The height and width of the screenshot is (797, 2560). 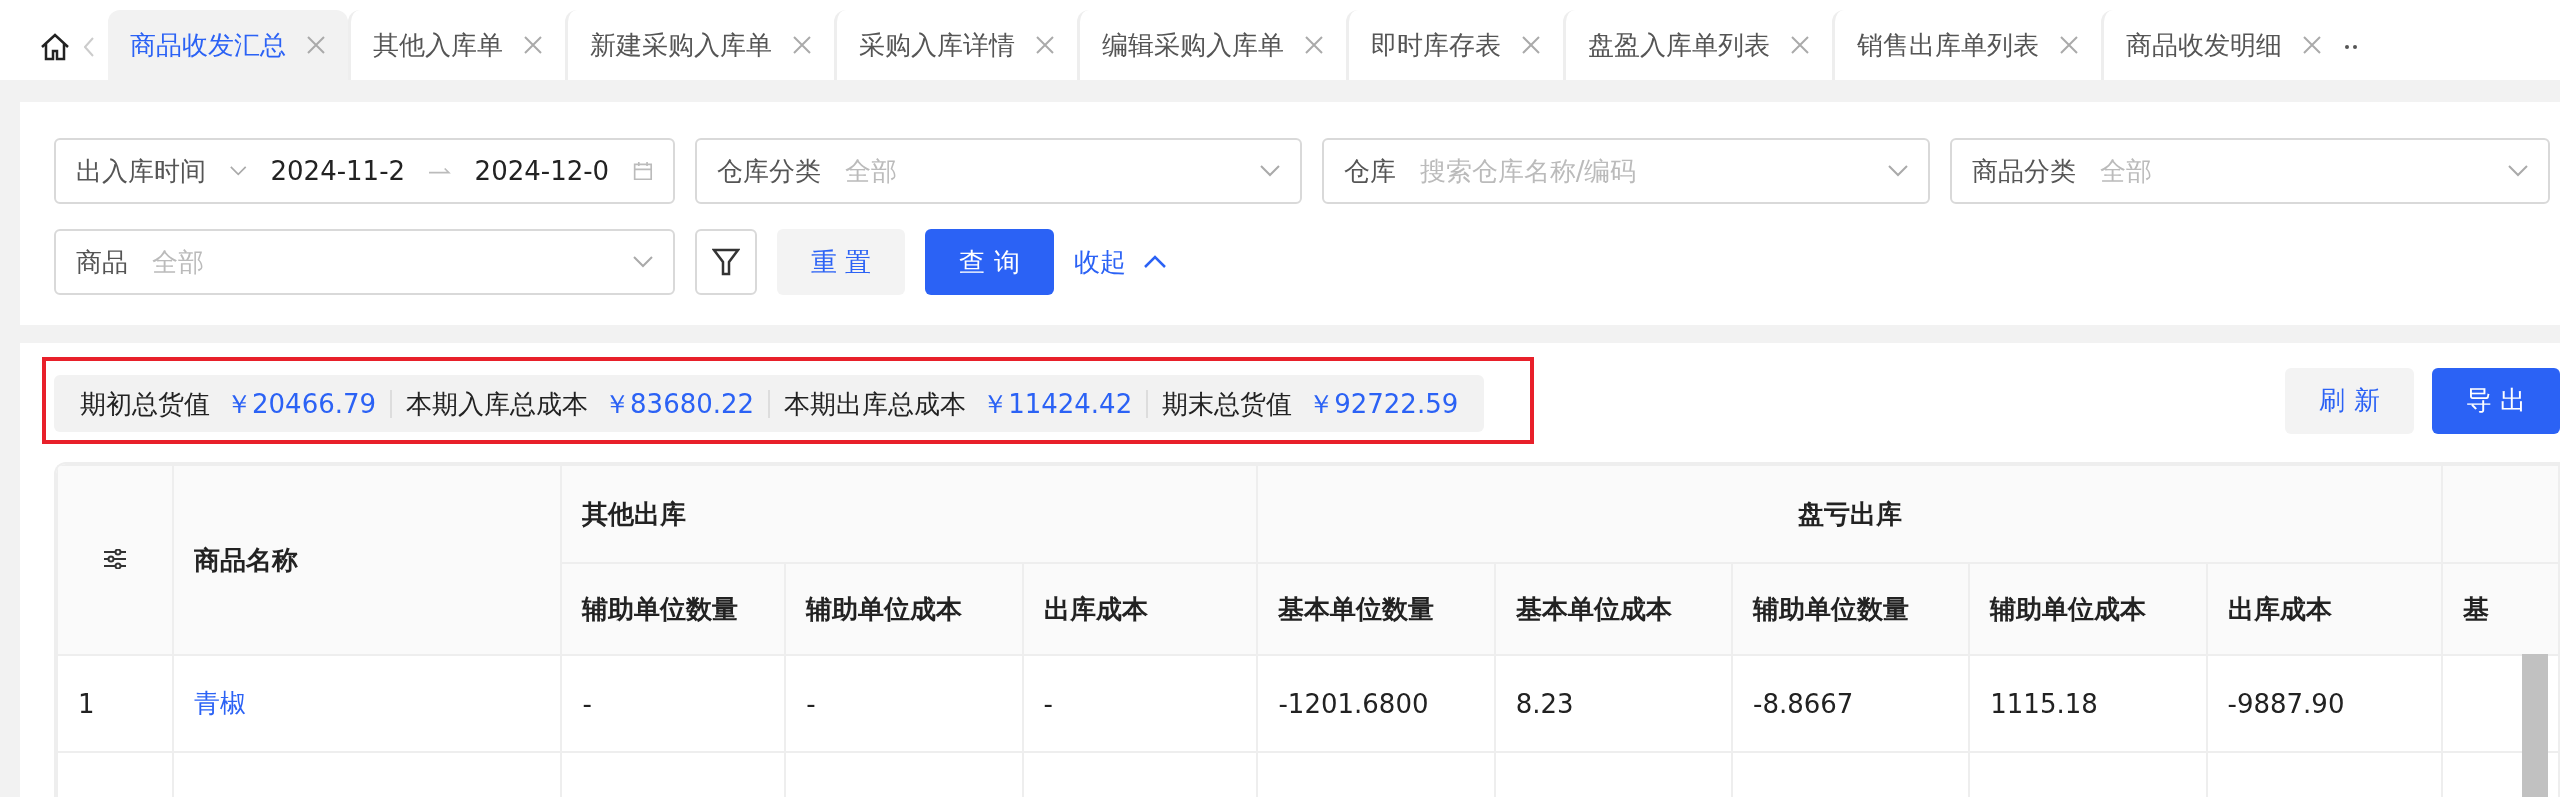 I want to click on tab: 商品收发汇总, so click(x=228, y=45).